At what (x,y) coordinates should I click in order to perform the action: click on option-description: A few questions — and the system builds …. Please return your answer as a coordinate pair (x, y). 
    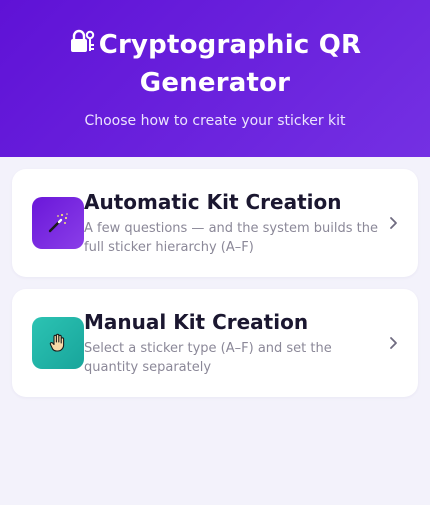
    Looking at the image, I should click on (231, 238).